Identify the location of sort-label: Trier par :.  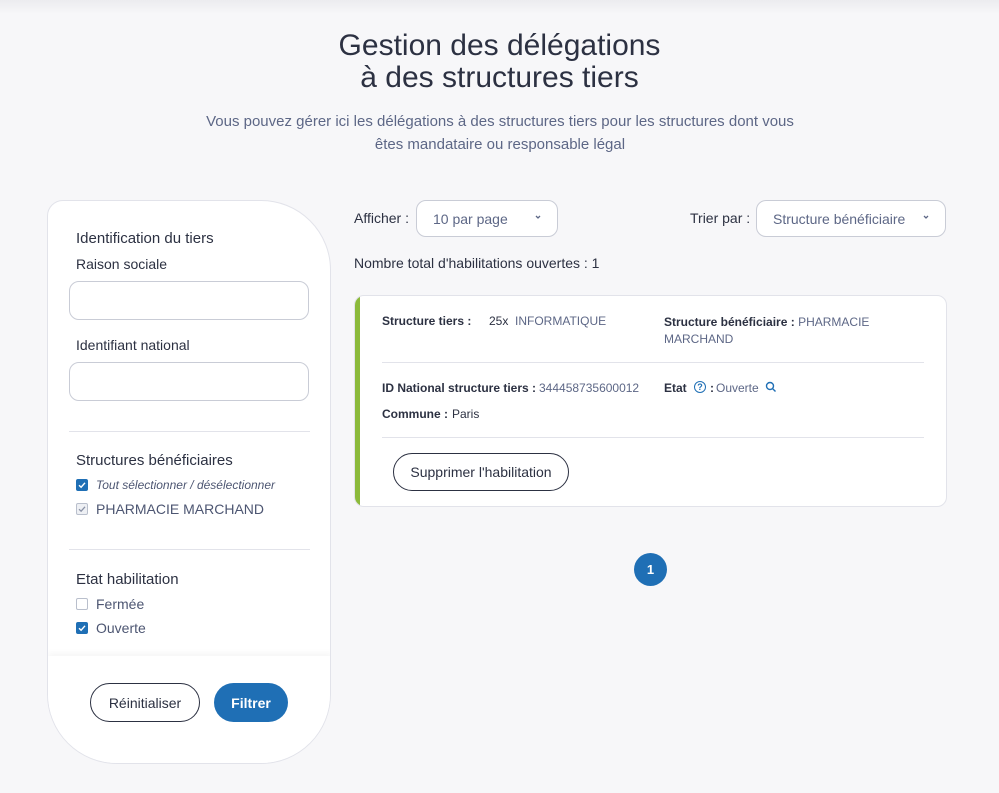
(720, 218).